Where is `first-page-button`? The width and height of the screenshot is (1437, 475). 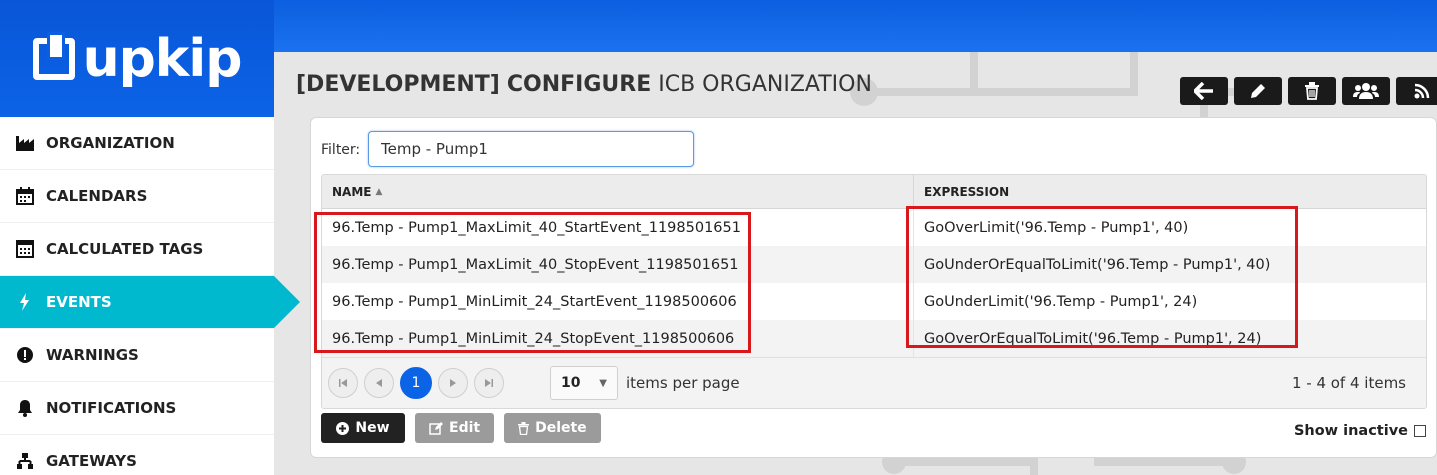 first-page-button is located at coordinates (343, 383).